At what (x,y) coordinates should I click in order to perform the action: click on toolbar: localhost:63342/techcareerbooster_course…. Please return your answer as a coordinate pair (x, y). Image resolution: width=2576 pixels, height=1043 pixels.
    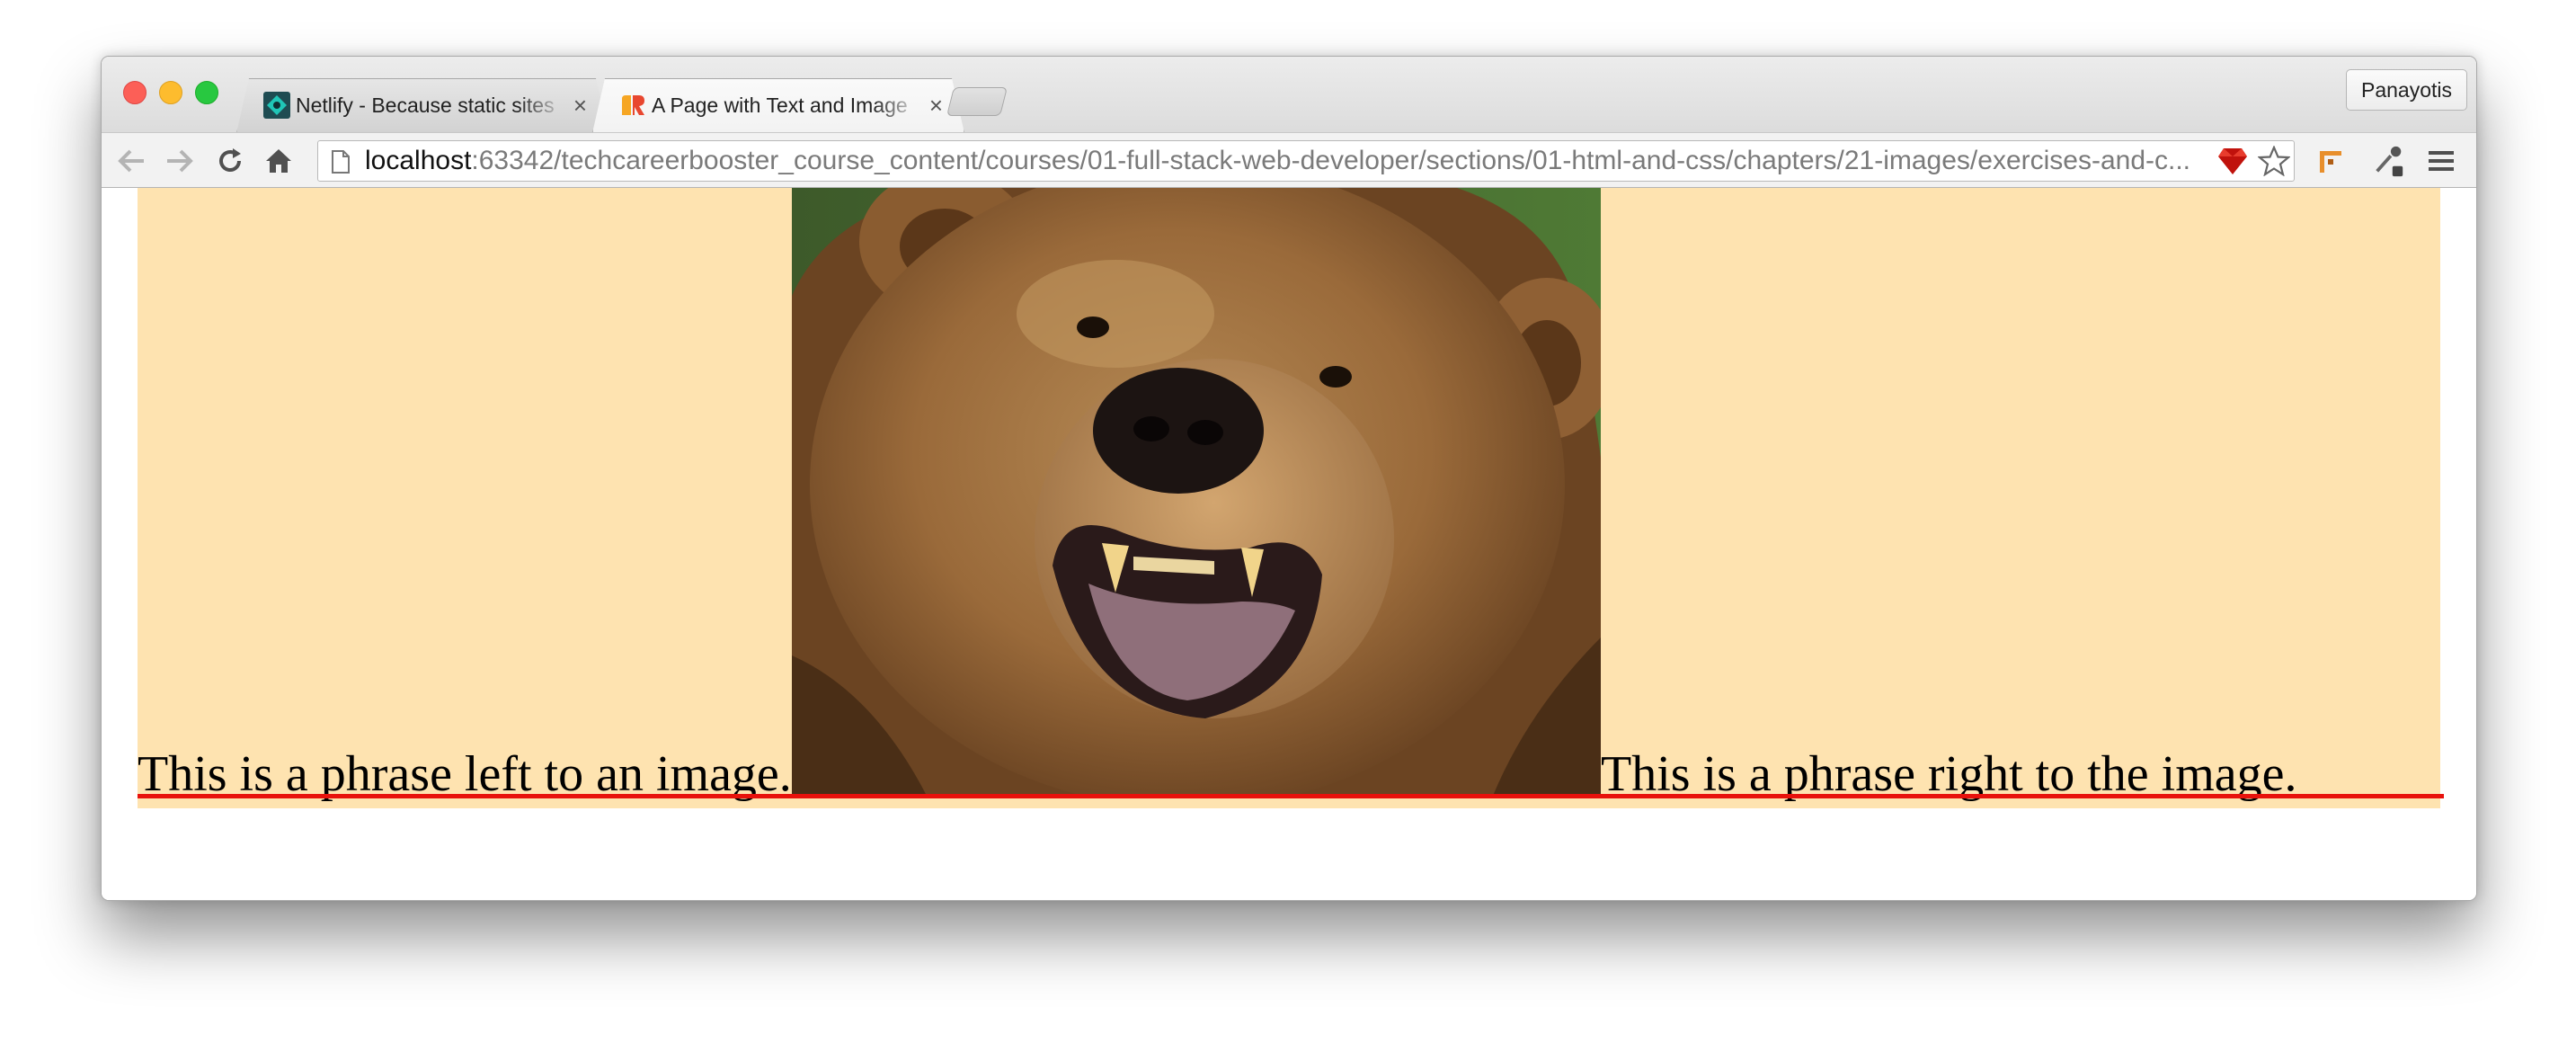
    Looking at the image, I should click on (1289, 160).